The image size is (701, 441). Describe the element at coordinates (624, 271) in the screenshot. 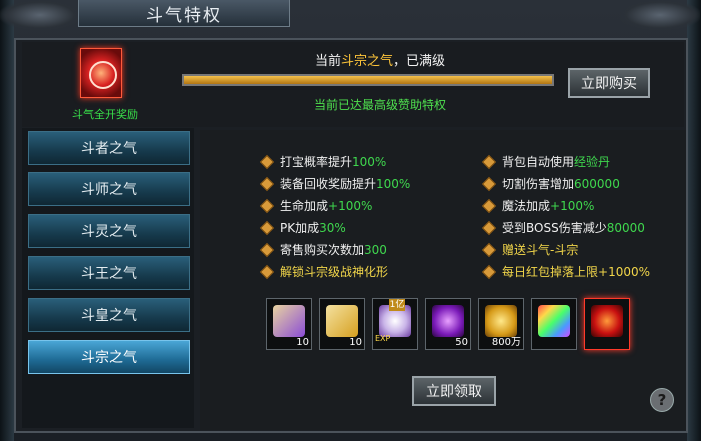

I see `perk-value: +1000%` at that location.